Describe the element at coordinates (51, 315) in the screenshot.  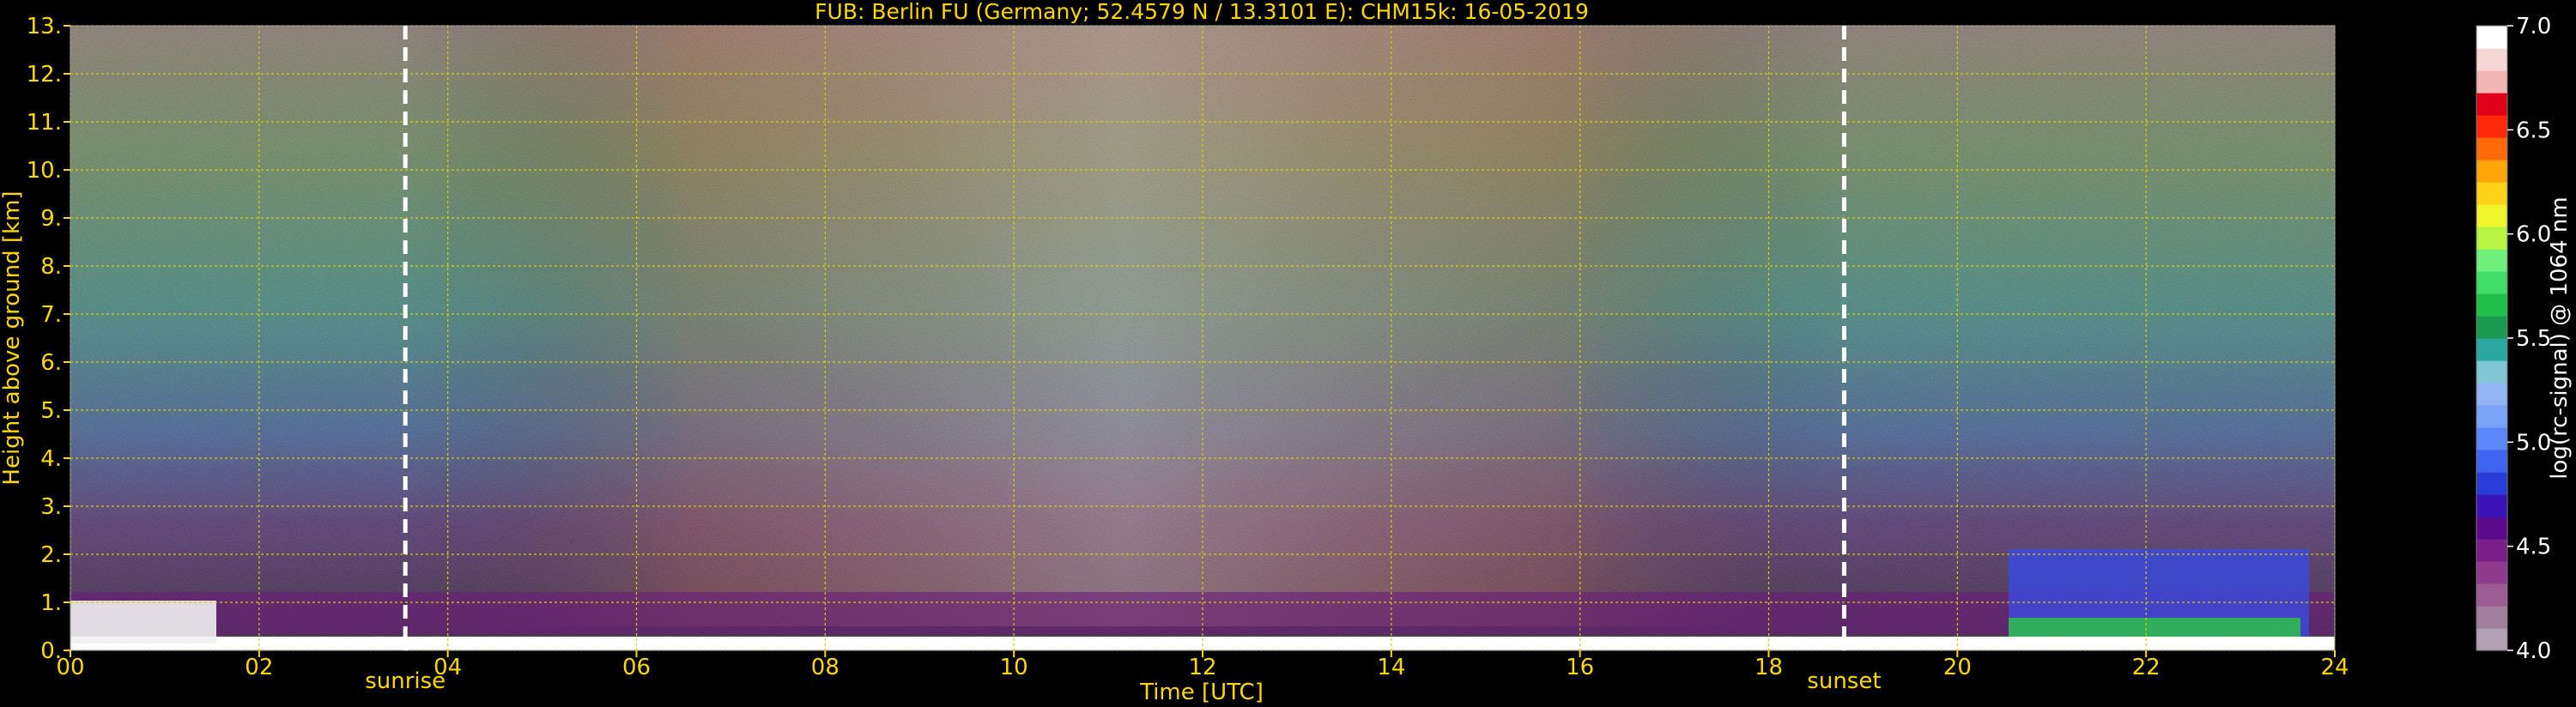
I see `y-tick-label: 7.` at that location.